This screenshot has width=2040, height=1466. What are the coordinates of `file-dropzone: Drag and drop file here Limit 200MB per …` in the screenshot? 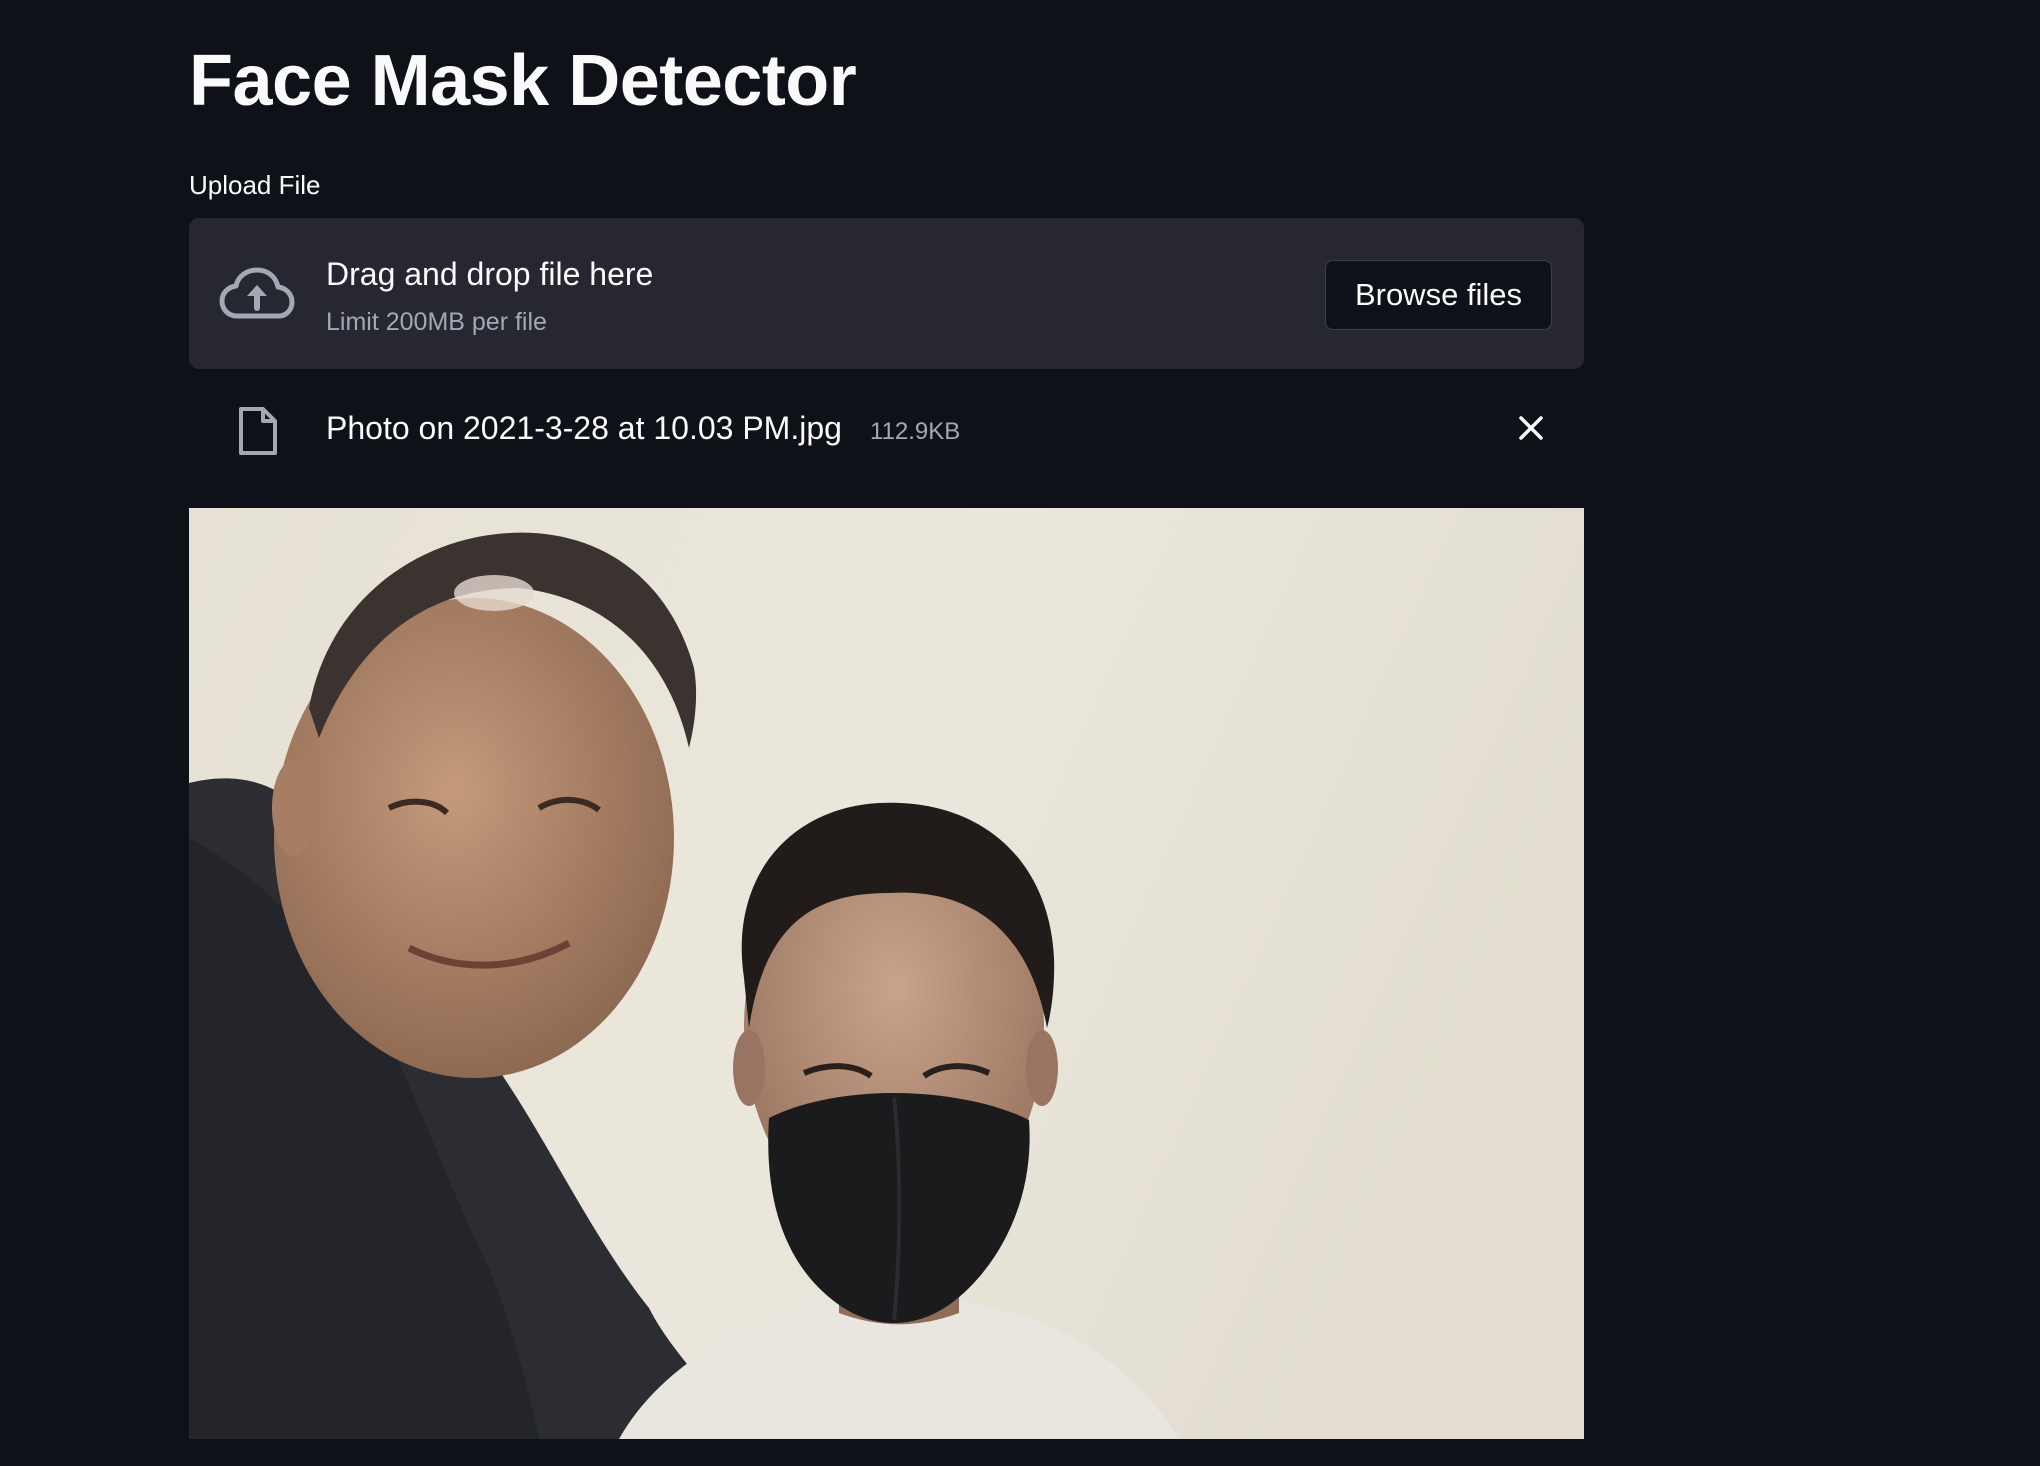 It's located at (886, 293).